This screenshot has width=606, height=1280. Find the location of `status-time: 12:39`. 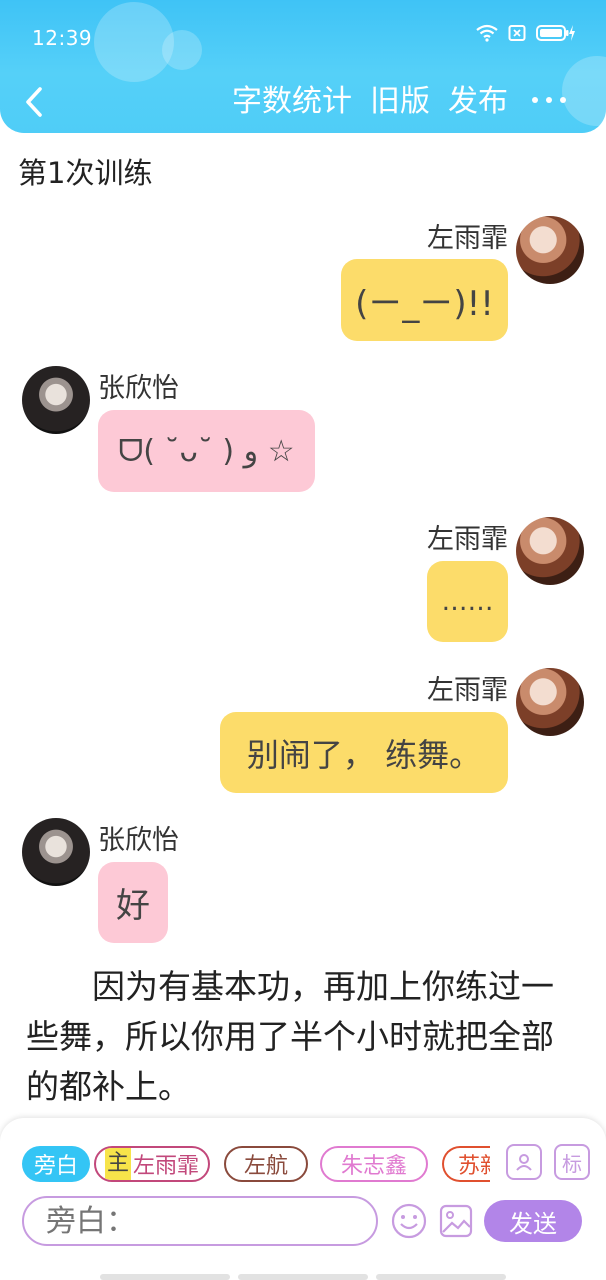

status-time: 12:39 is located at coordinates (62, 38).